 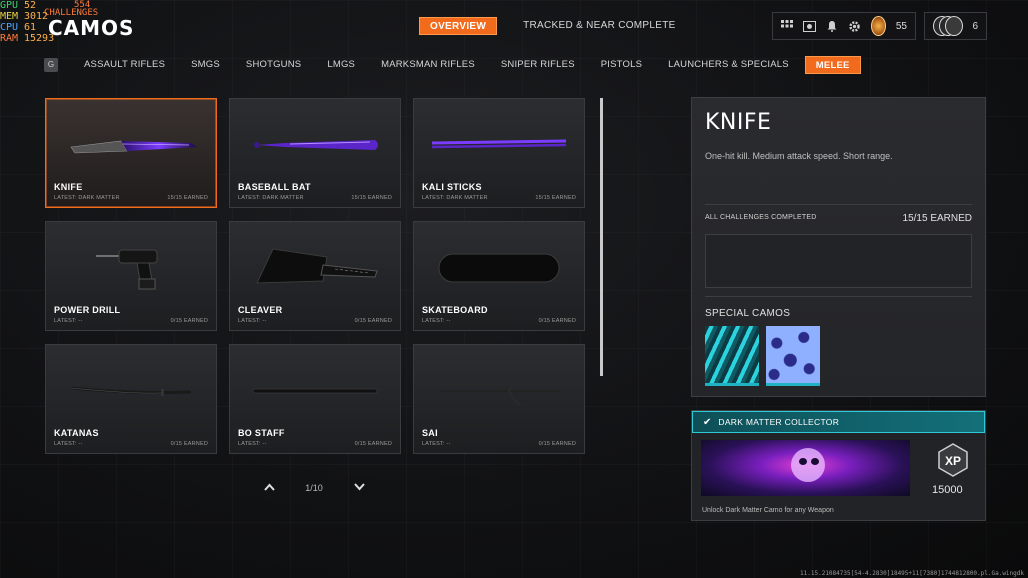 I want to click on bo-staff-image, so click(x=315, y=391).